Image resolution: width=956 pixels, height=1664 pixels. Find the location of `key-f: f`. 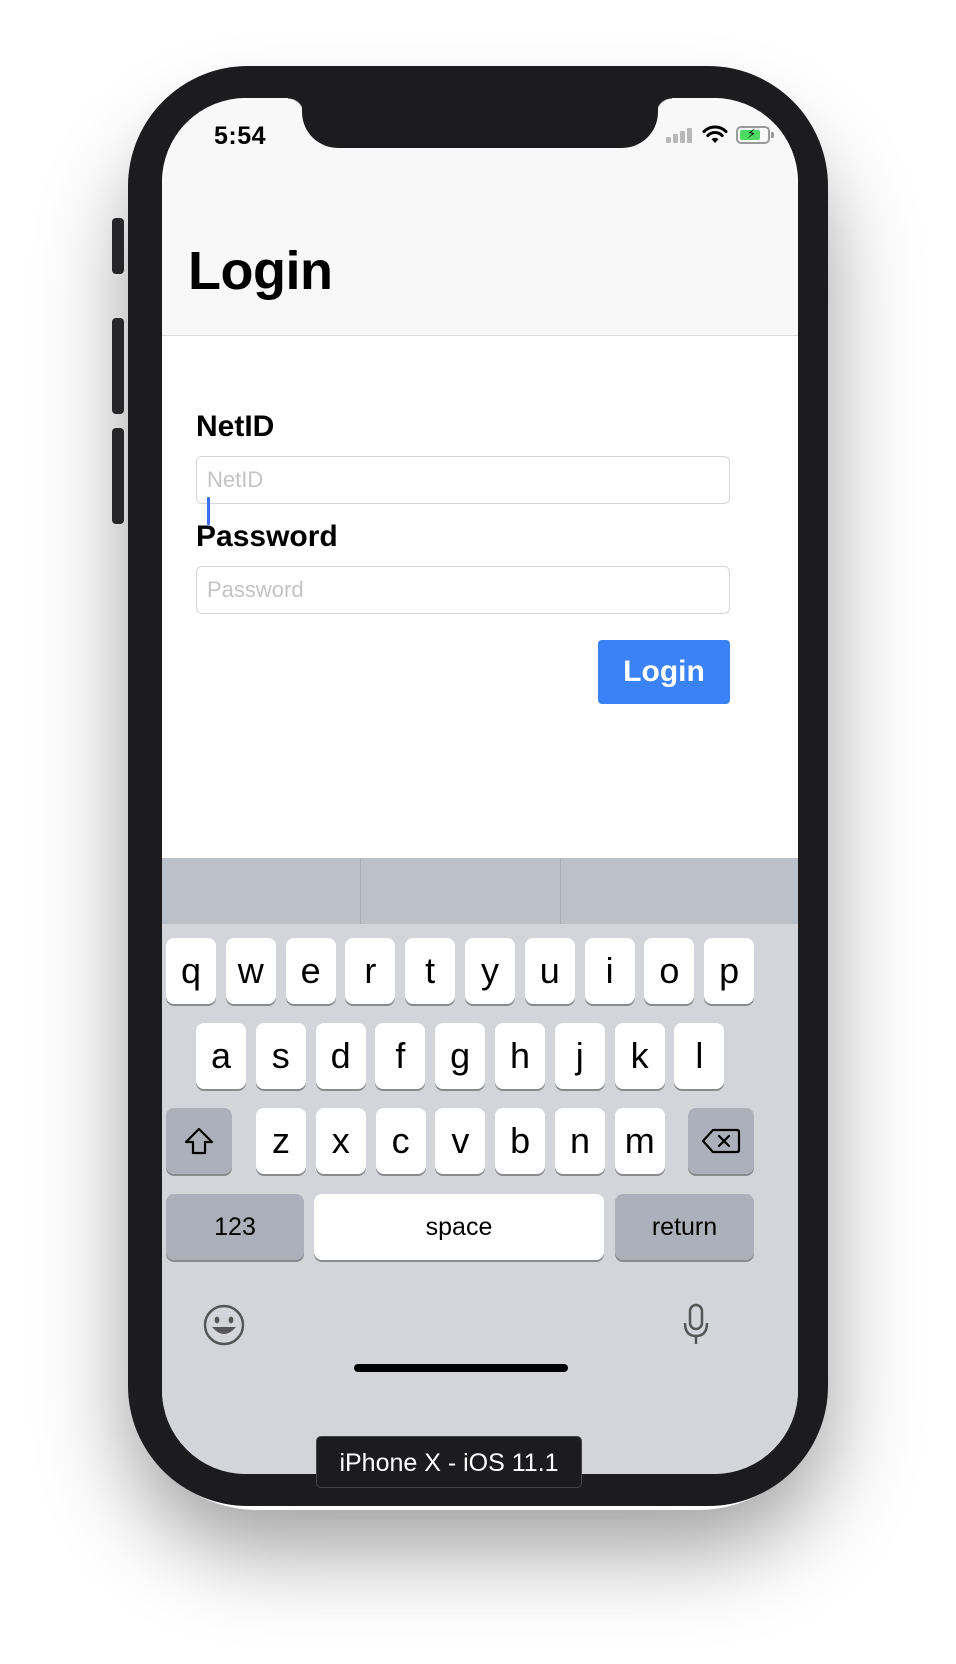

key-f: f is located at coordinates (400, 1056).